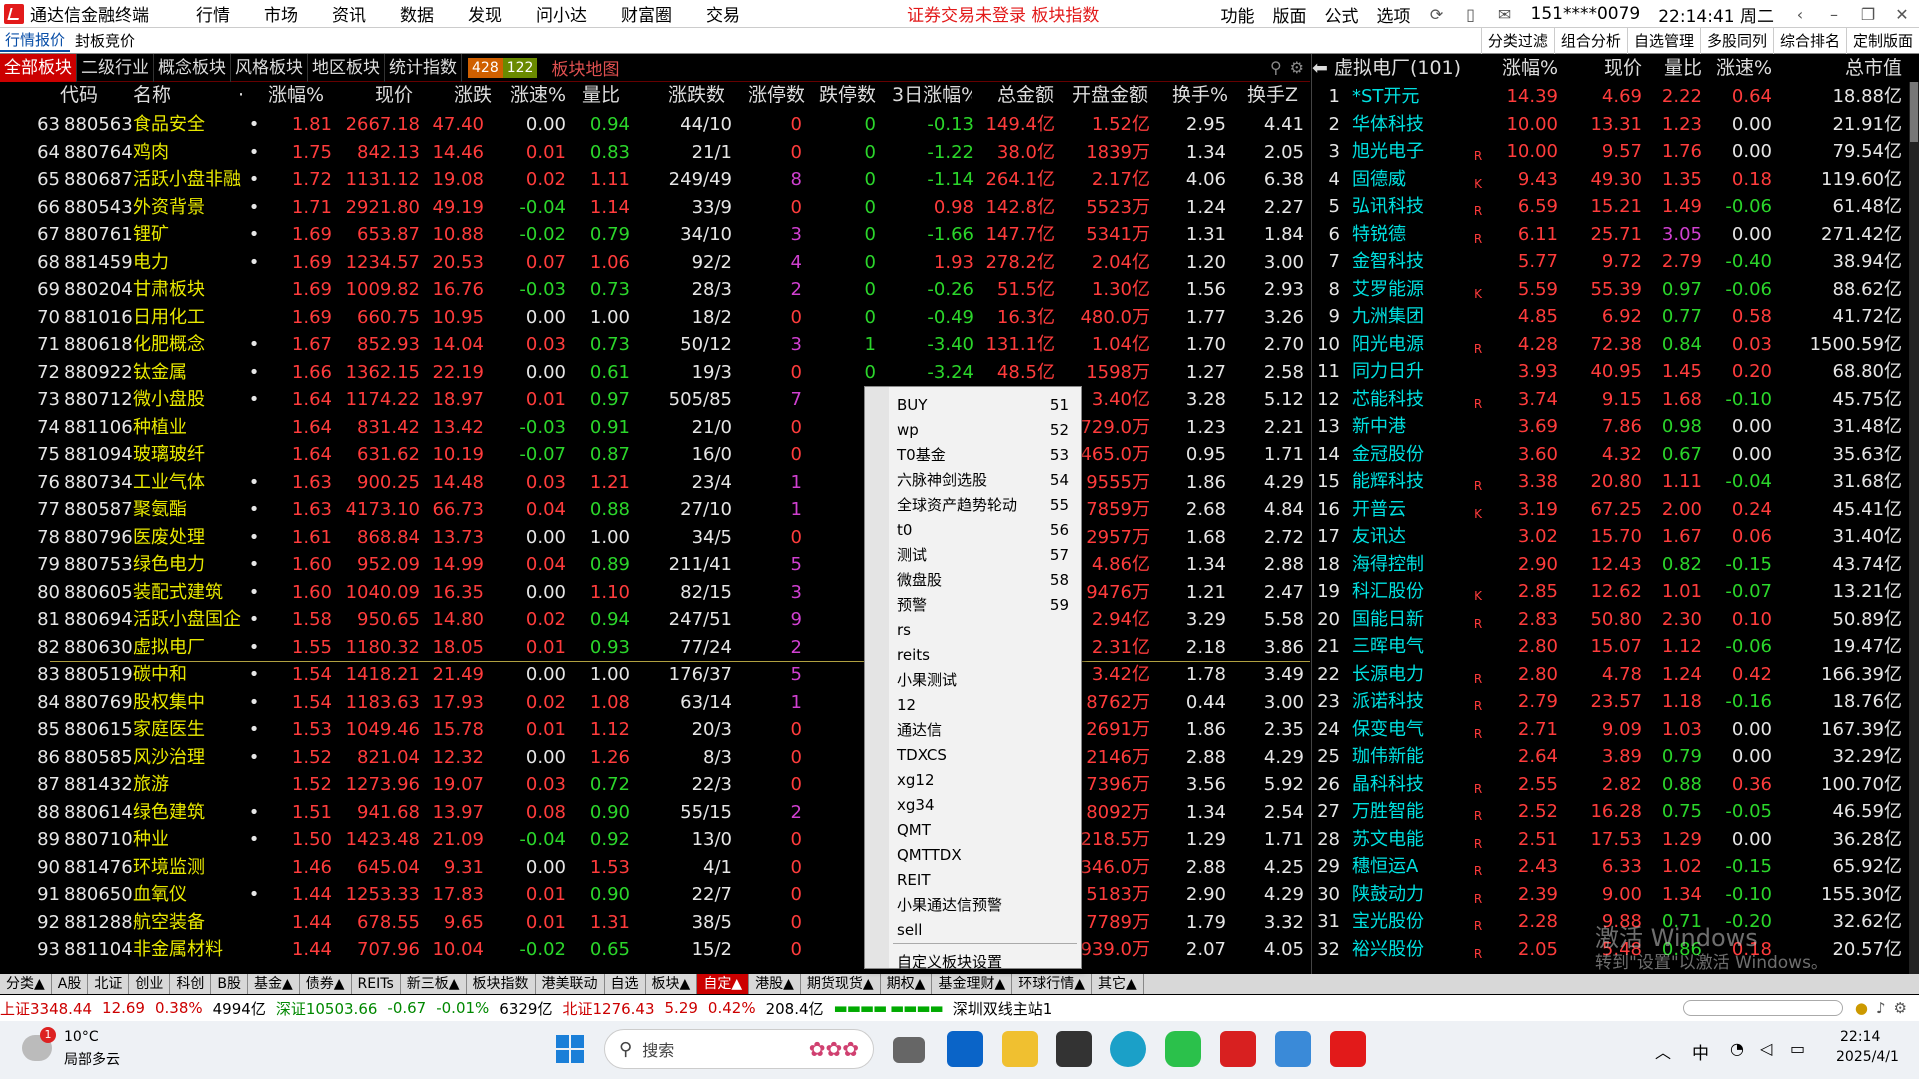 This screenshot has height=1079, width=1919. Describe the element at coordinates (570, 1049) in the screenshot. I see `start-button` at that location.